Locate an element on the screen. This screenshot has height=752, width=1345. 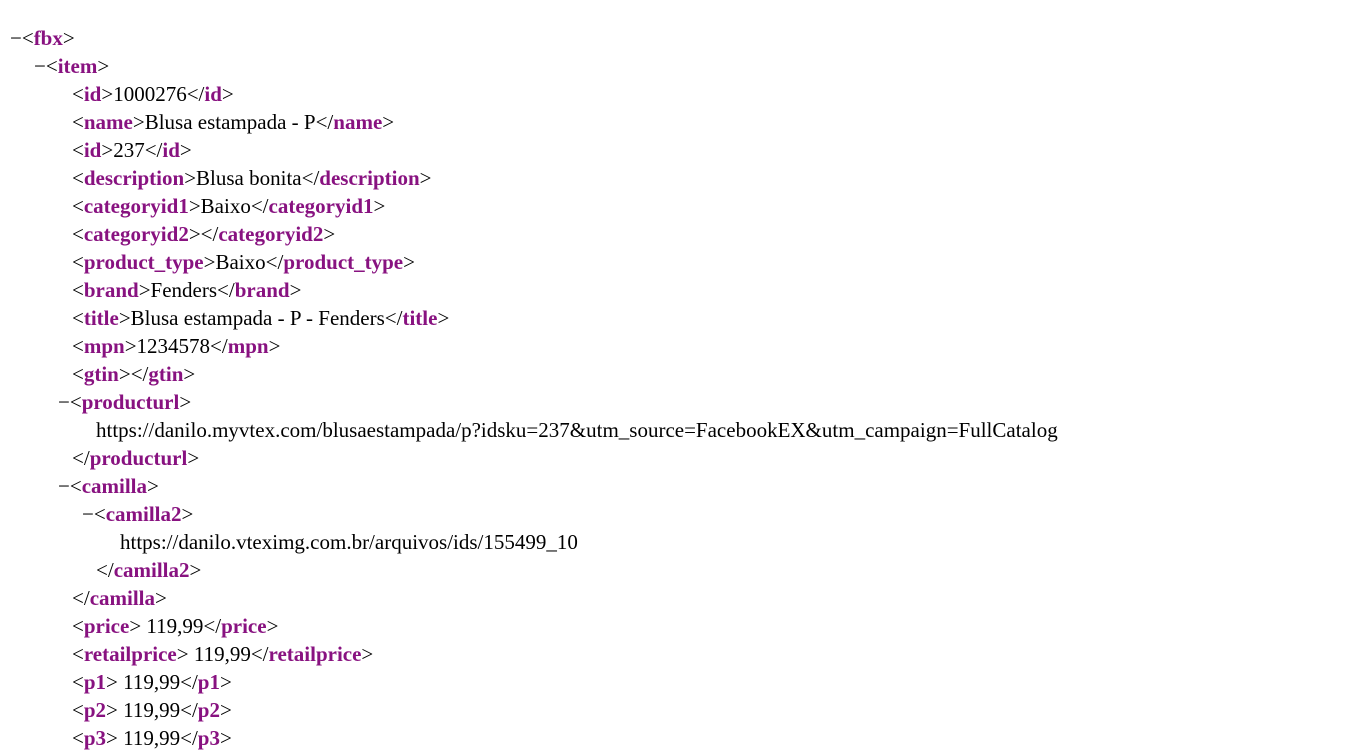
element-line: <categoryid1>Baixo</categoryid1> is located at coordinates (229, 206).